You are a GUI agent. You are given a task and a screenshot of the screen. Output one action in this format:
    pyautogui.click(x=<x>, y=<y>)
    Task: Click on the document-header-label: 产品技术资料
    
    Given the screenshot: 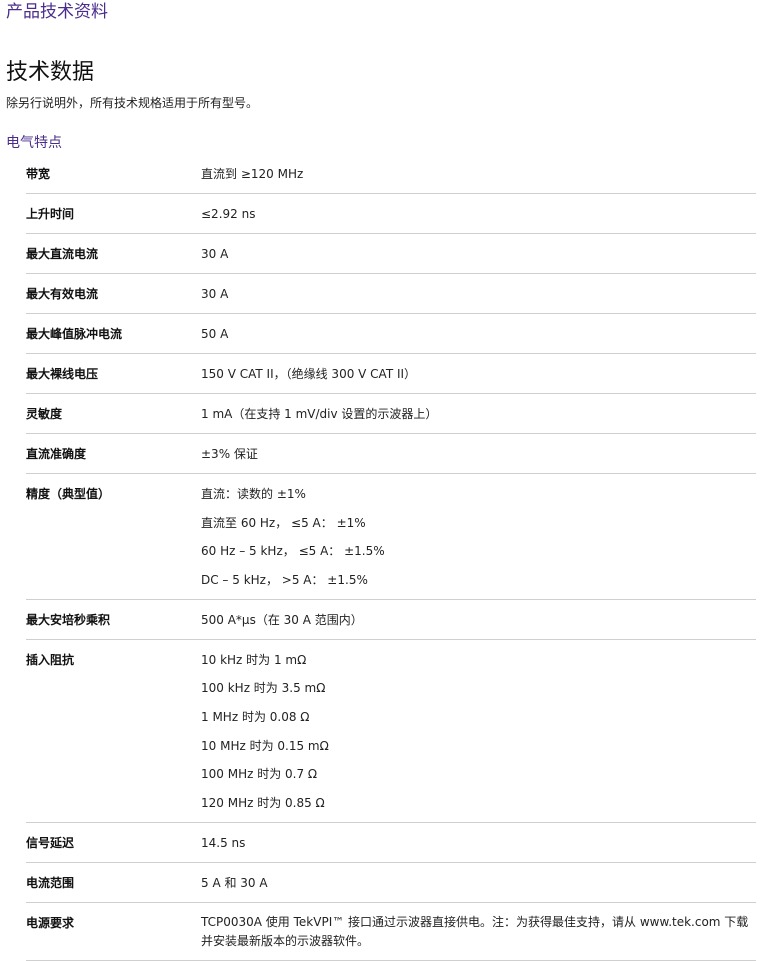 What is the action you would take?
    pyautogui.click(x=57, y=12)
    